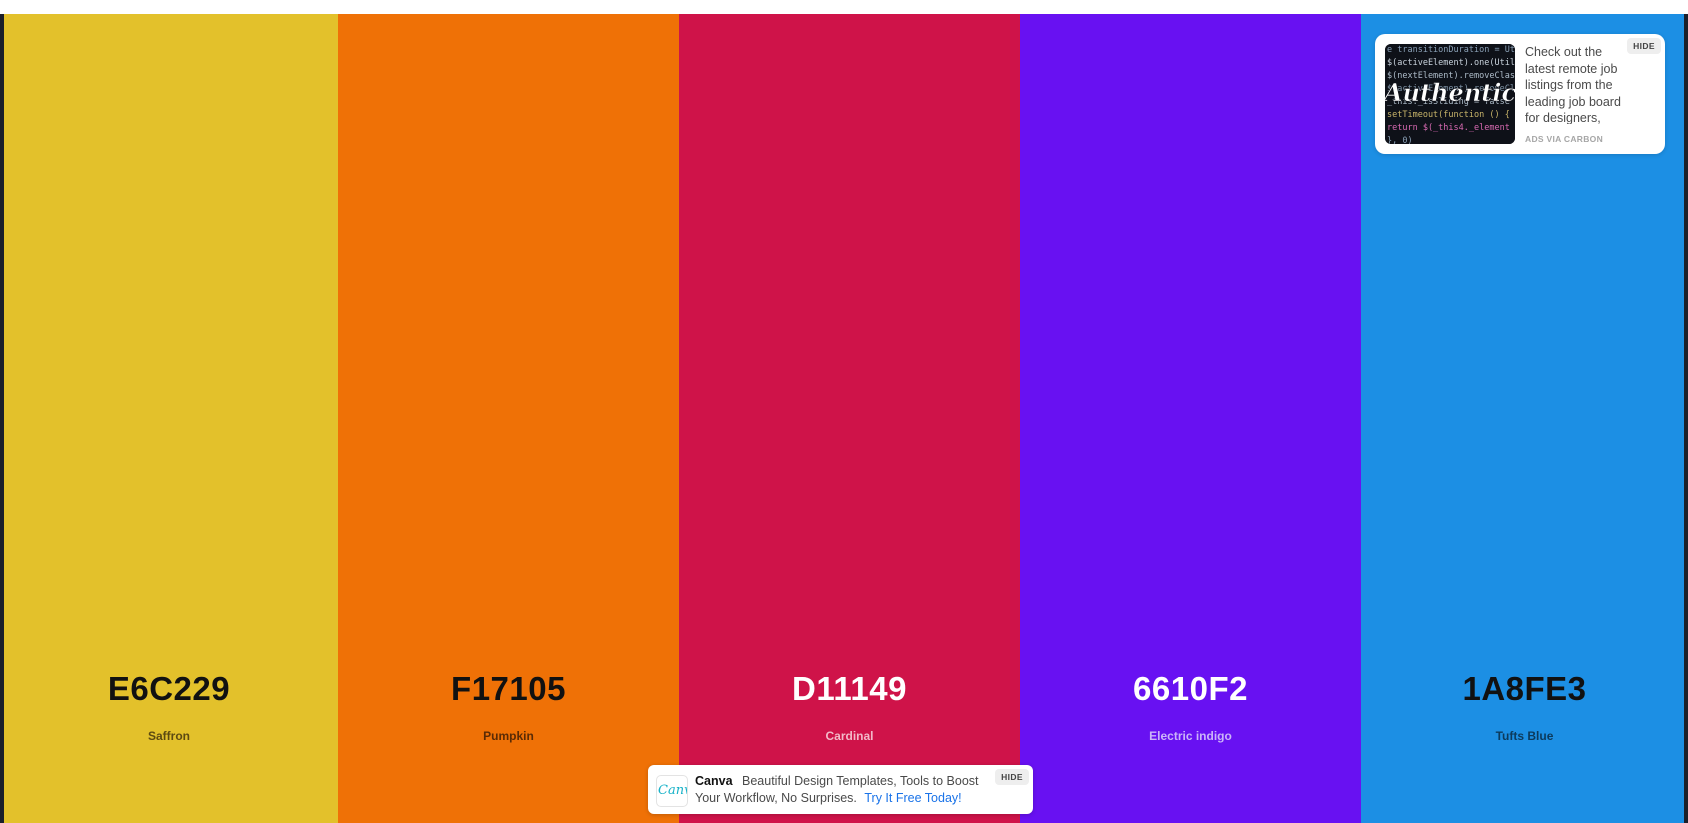  I want to click on canva-brand: Canva, so click(714, 781).